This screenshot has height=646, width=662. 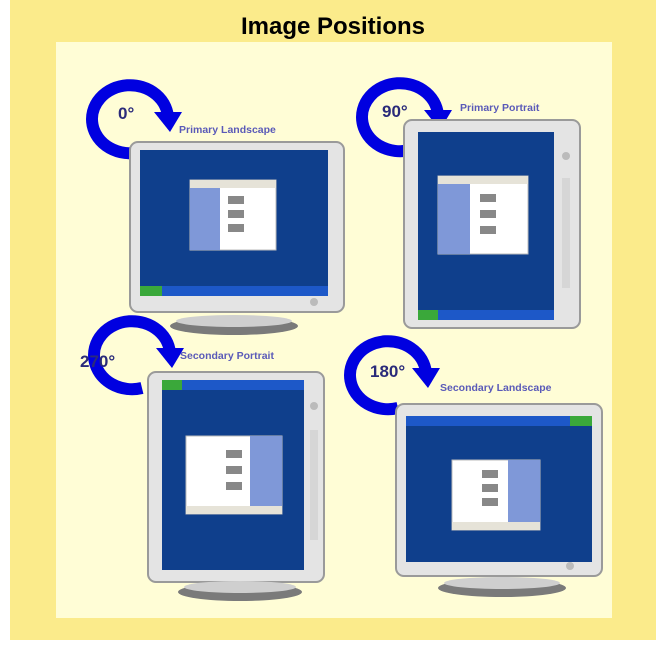 I want to click on rotation-degrees: 180°, so click(x=388, y=371).